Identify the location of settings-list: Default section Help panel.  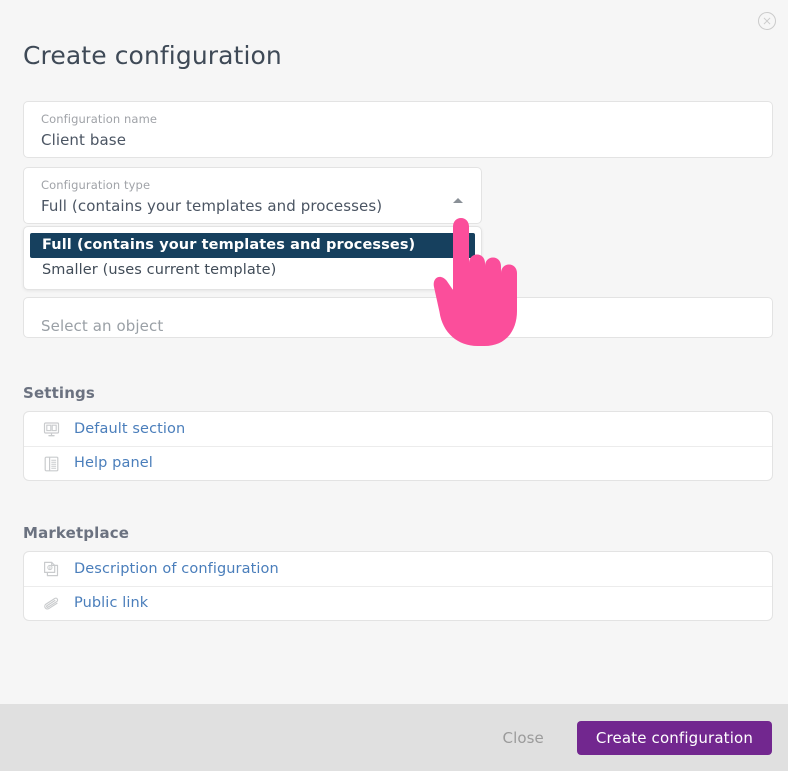
(398, 446).